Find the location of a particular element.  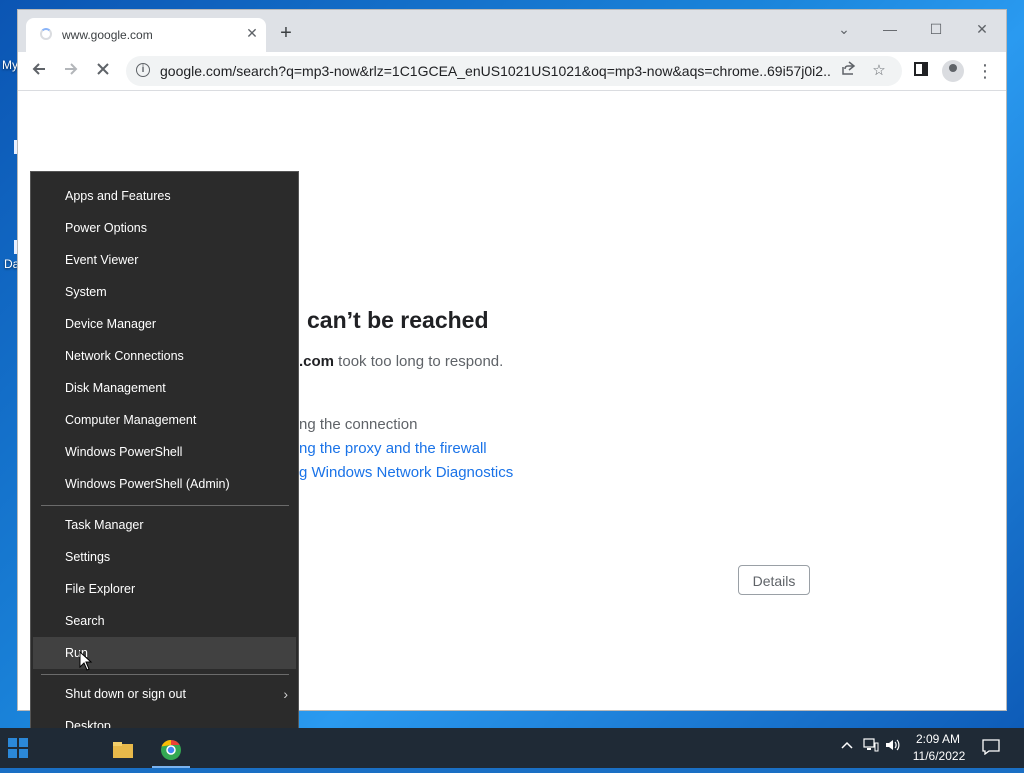

maximize-button: ☐ is located at coordinates (936, 29).